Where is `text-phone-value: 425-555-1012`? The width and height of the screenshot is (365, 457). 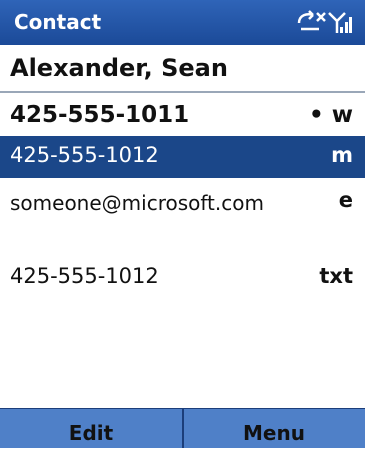 text-phone-value: 425-555-1012 is located at coordinates (84, 276).